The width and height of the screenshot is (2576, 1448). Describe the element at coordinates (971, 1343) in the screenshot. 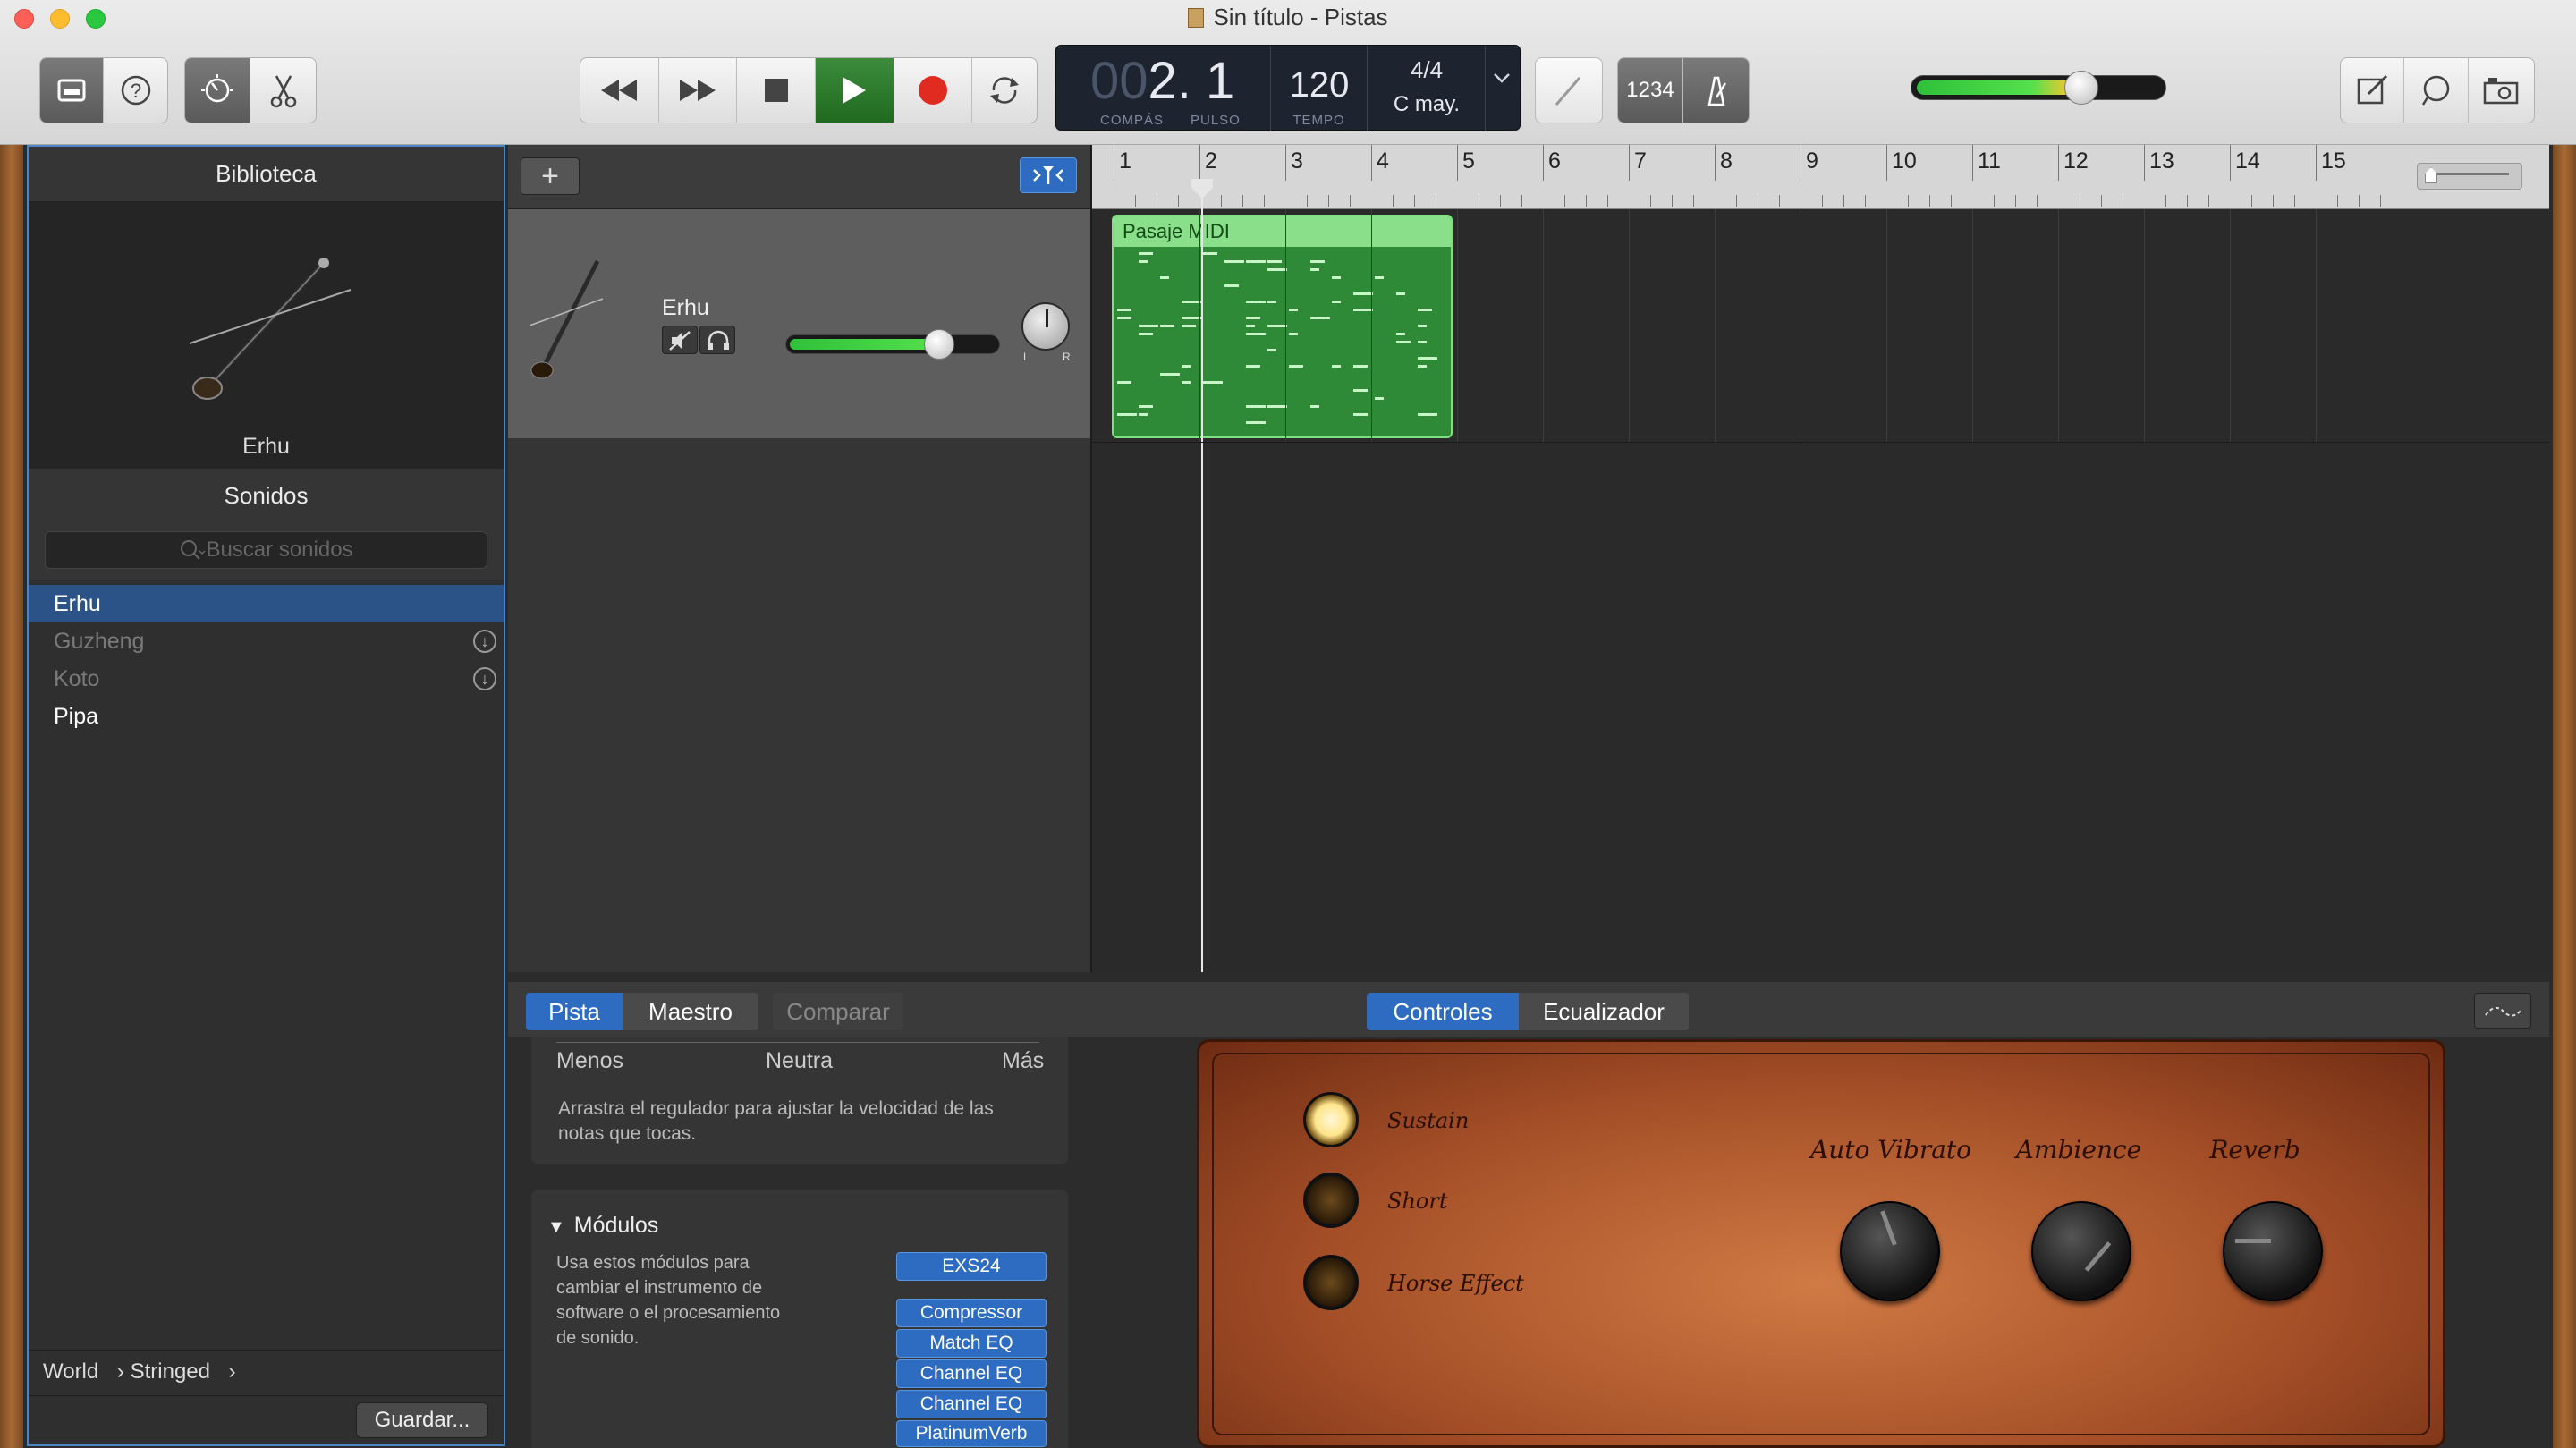

I see `plugin-match-eq: Match EQ` at that location.